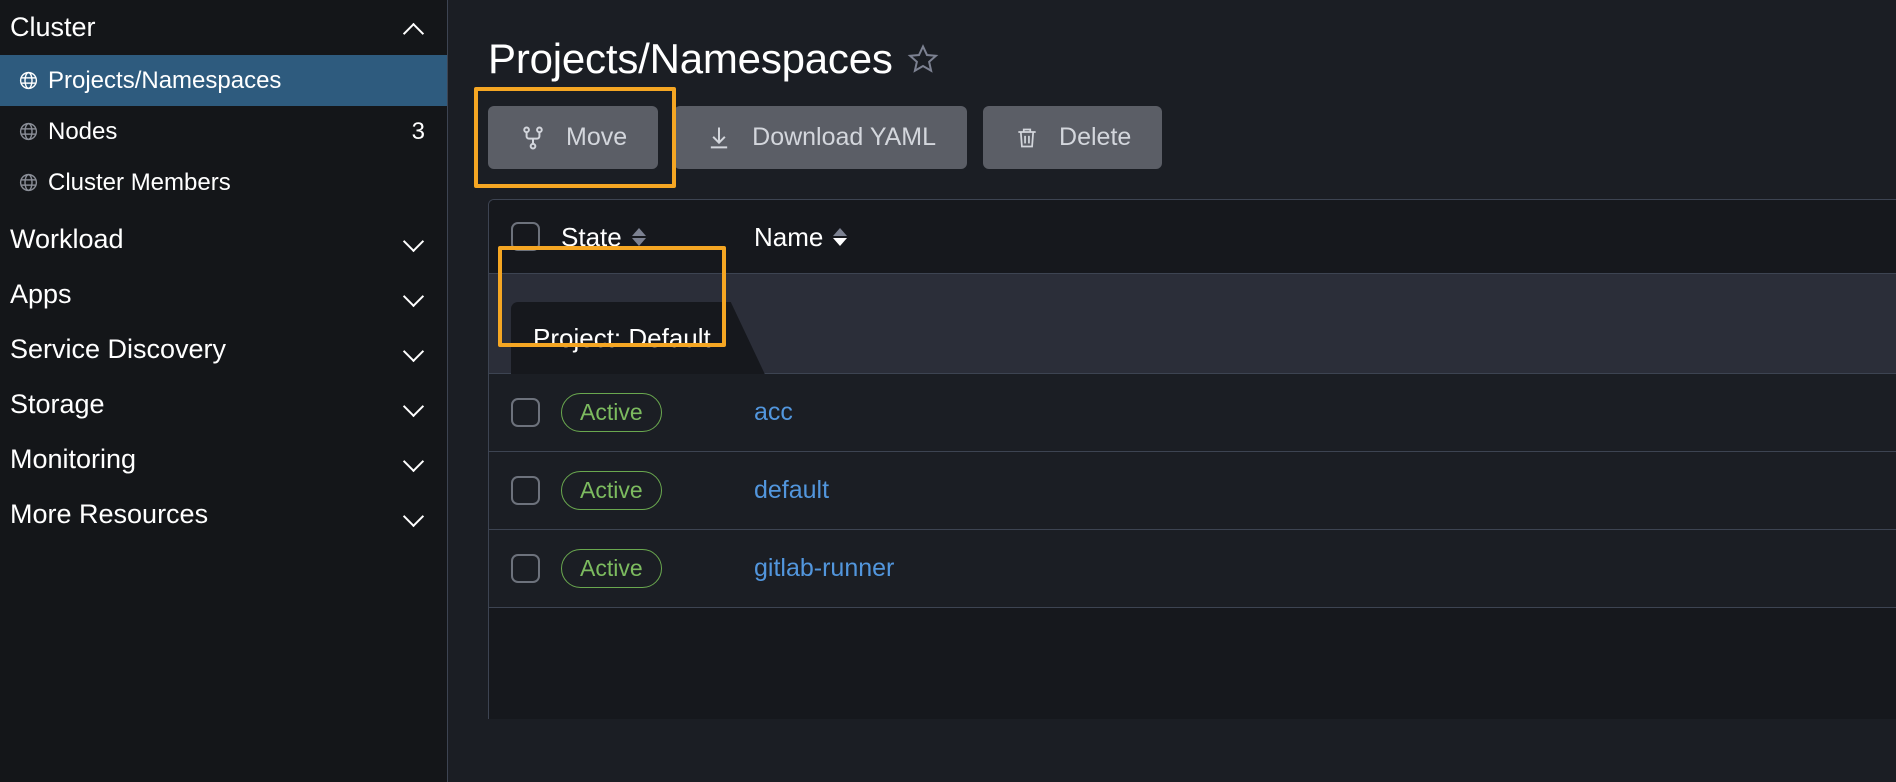  I want to click on sidebar-group-label: More Resources, so click(109, 514).